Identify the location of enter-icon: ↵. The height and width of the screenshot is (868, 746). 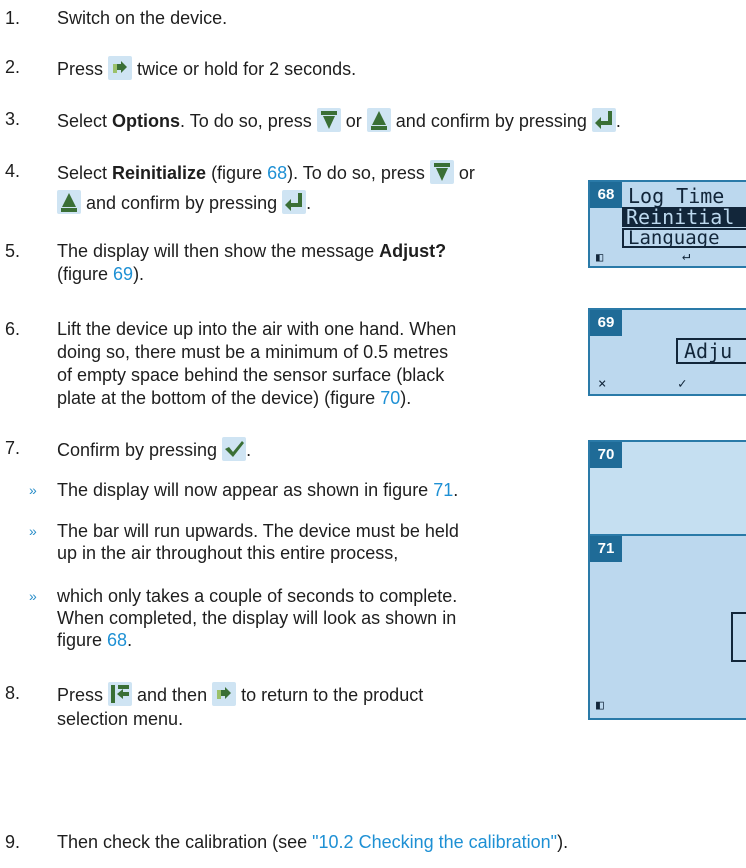
(686, 256).